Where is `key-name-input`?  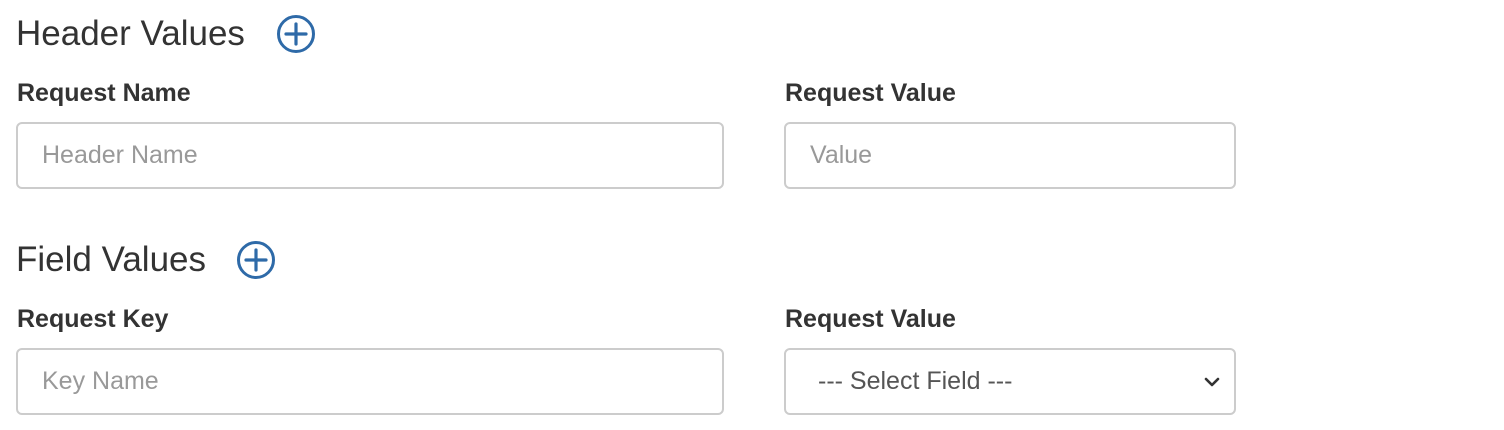
key-name-input is located at coordinates (370, 381).